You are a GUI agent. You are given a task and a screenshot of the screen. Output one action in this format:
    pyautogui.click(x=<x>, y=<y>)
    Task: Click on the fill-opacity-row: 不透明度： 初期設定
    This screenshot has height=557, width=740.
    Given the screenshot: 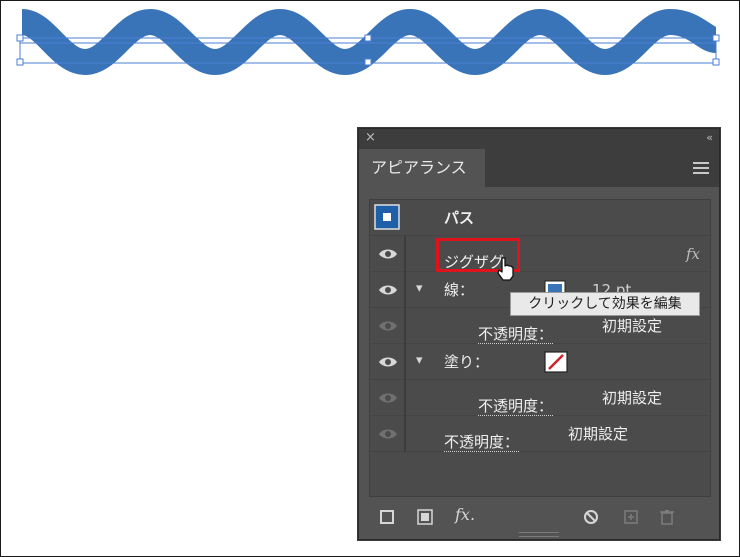 What is the action you would take?
    pyautogui.click(x=540, y=398)
    